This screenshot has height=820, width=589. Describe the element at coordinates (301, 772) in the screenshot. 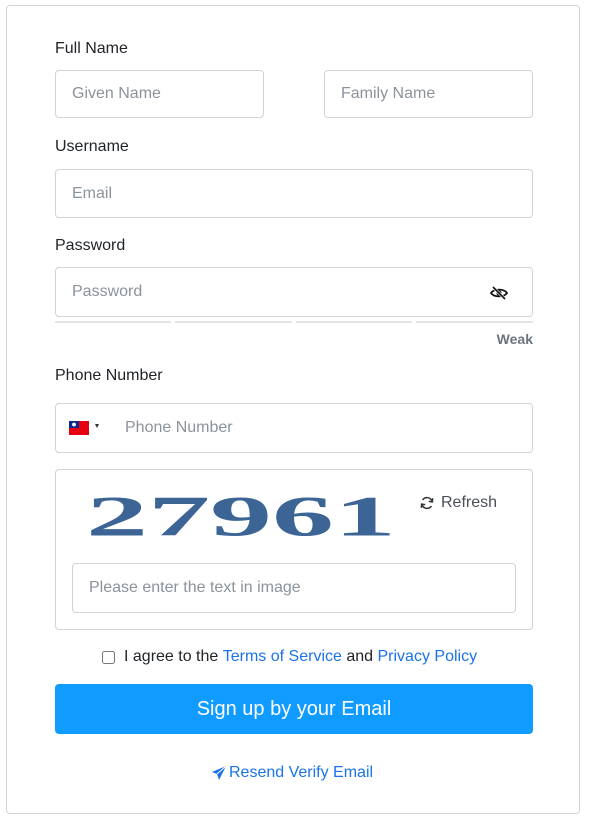

I see `resend-label: Resend Verify Email` at that location.